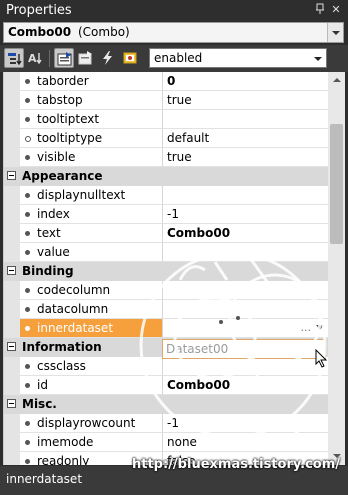 The image size is (348, 495). I want to click on sort-alpha-button: A, so click(36, 58).